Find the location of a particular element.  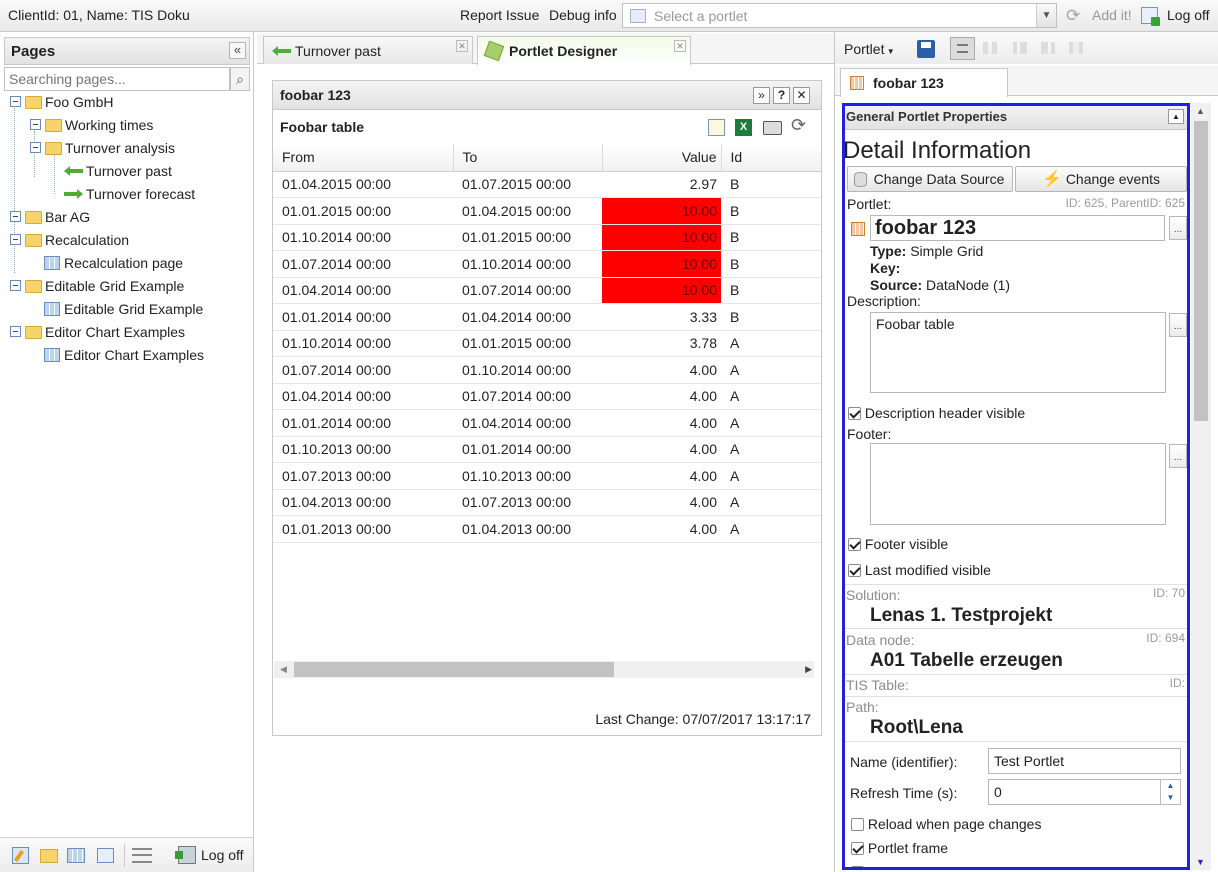

add-it-button: Add it! is located at coordinates (1112, 15).